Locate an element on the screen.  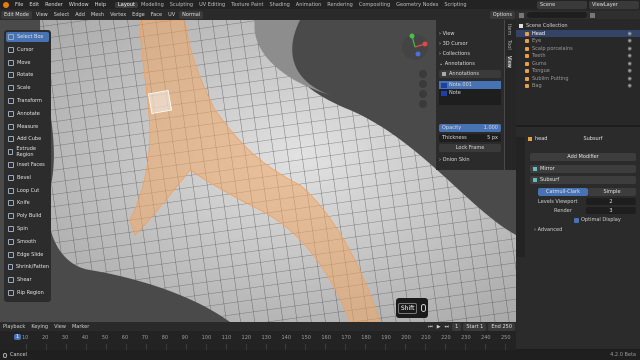
tab-modeling: Modeling is located at coordinates (152, 5).